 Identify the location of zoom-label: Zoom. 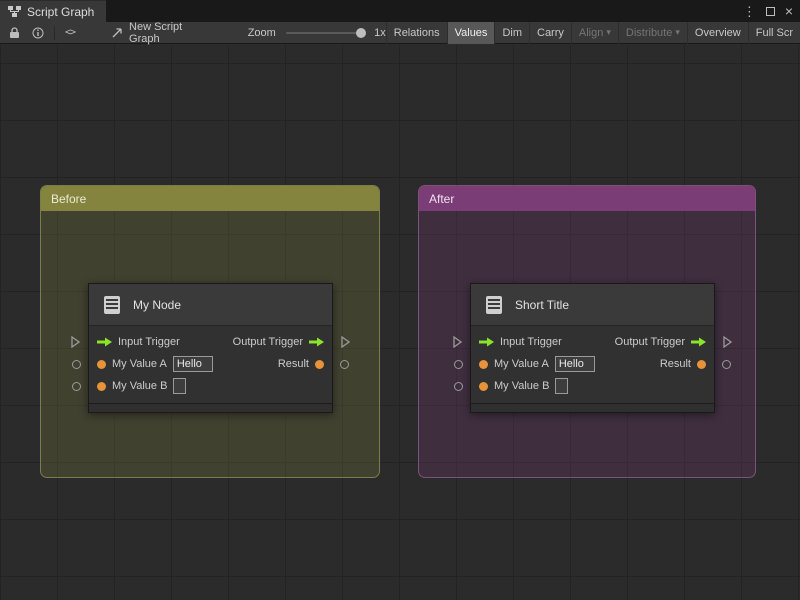
(261, 32).